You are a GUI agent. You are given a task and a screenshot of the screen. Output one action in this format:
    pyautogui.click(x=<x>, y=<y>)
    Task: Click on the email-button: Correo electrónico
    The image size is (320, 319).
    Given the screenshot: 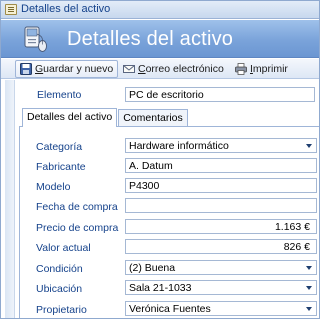 What is the action you would take?
    pyautogui.click(x=173, y=69)
    